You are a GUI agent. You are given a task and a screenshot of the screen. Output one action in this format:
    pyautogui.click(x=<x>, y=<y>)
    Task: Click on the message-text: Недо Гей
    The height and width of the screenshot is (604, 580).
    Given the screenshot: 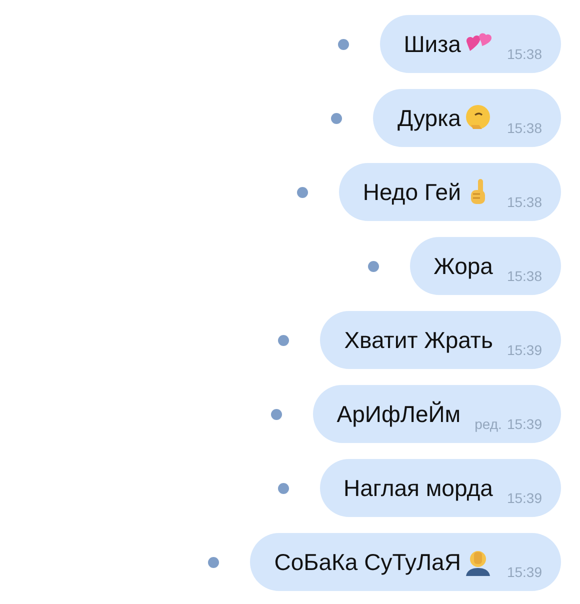 What is the action you would take?
    pyautogui.click(x=411, y=192)
    